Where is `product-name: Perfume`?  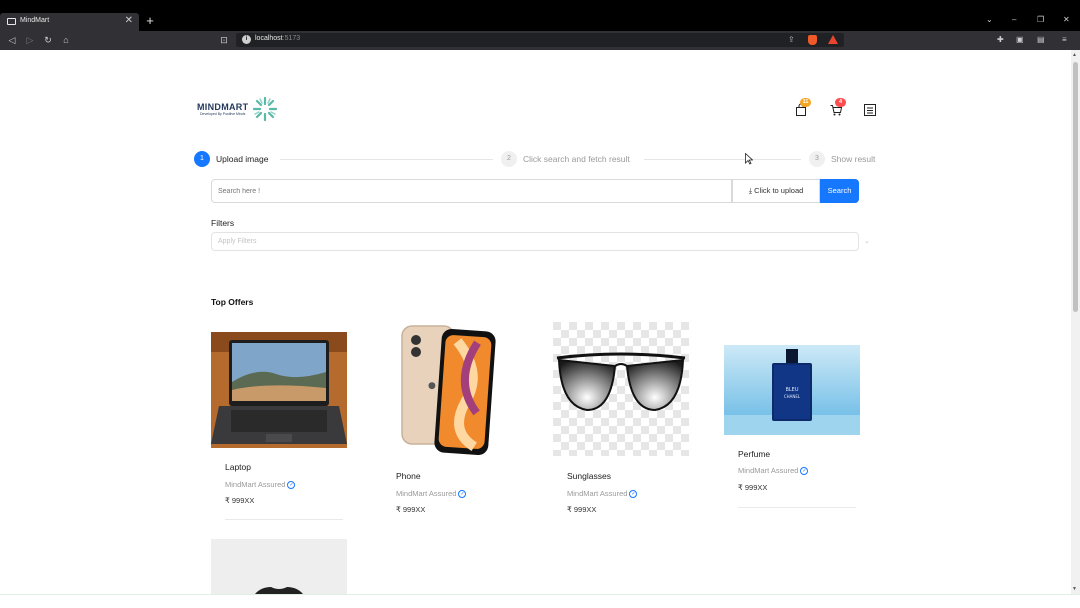
product-name: Perfume is located at coordinates (754, 454).